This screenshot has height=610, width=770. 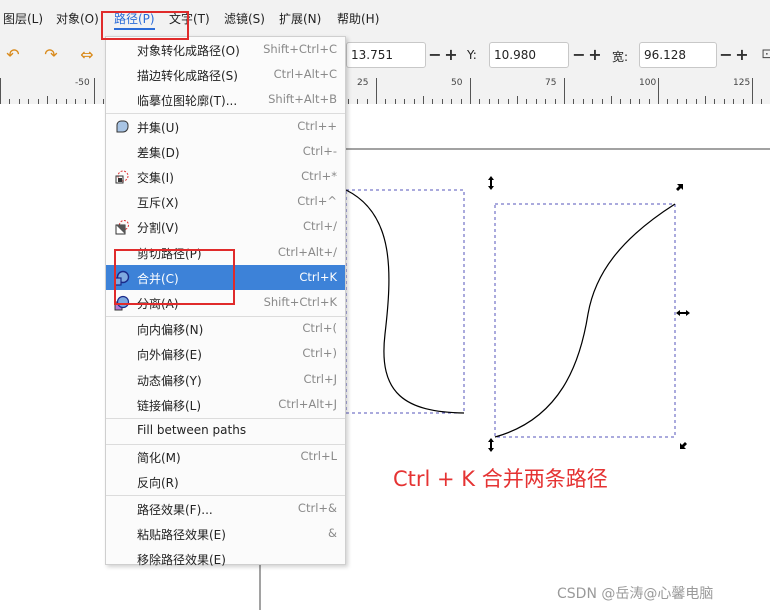 I want to click on annotation-caption: Ctrl + K 合并两条路径, so click(x=500, y=479).